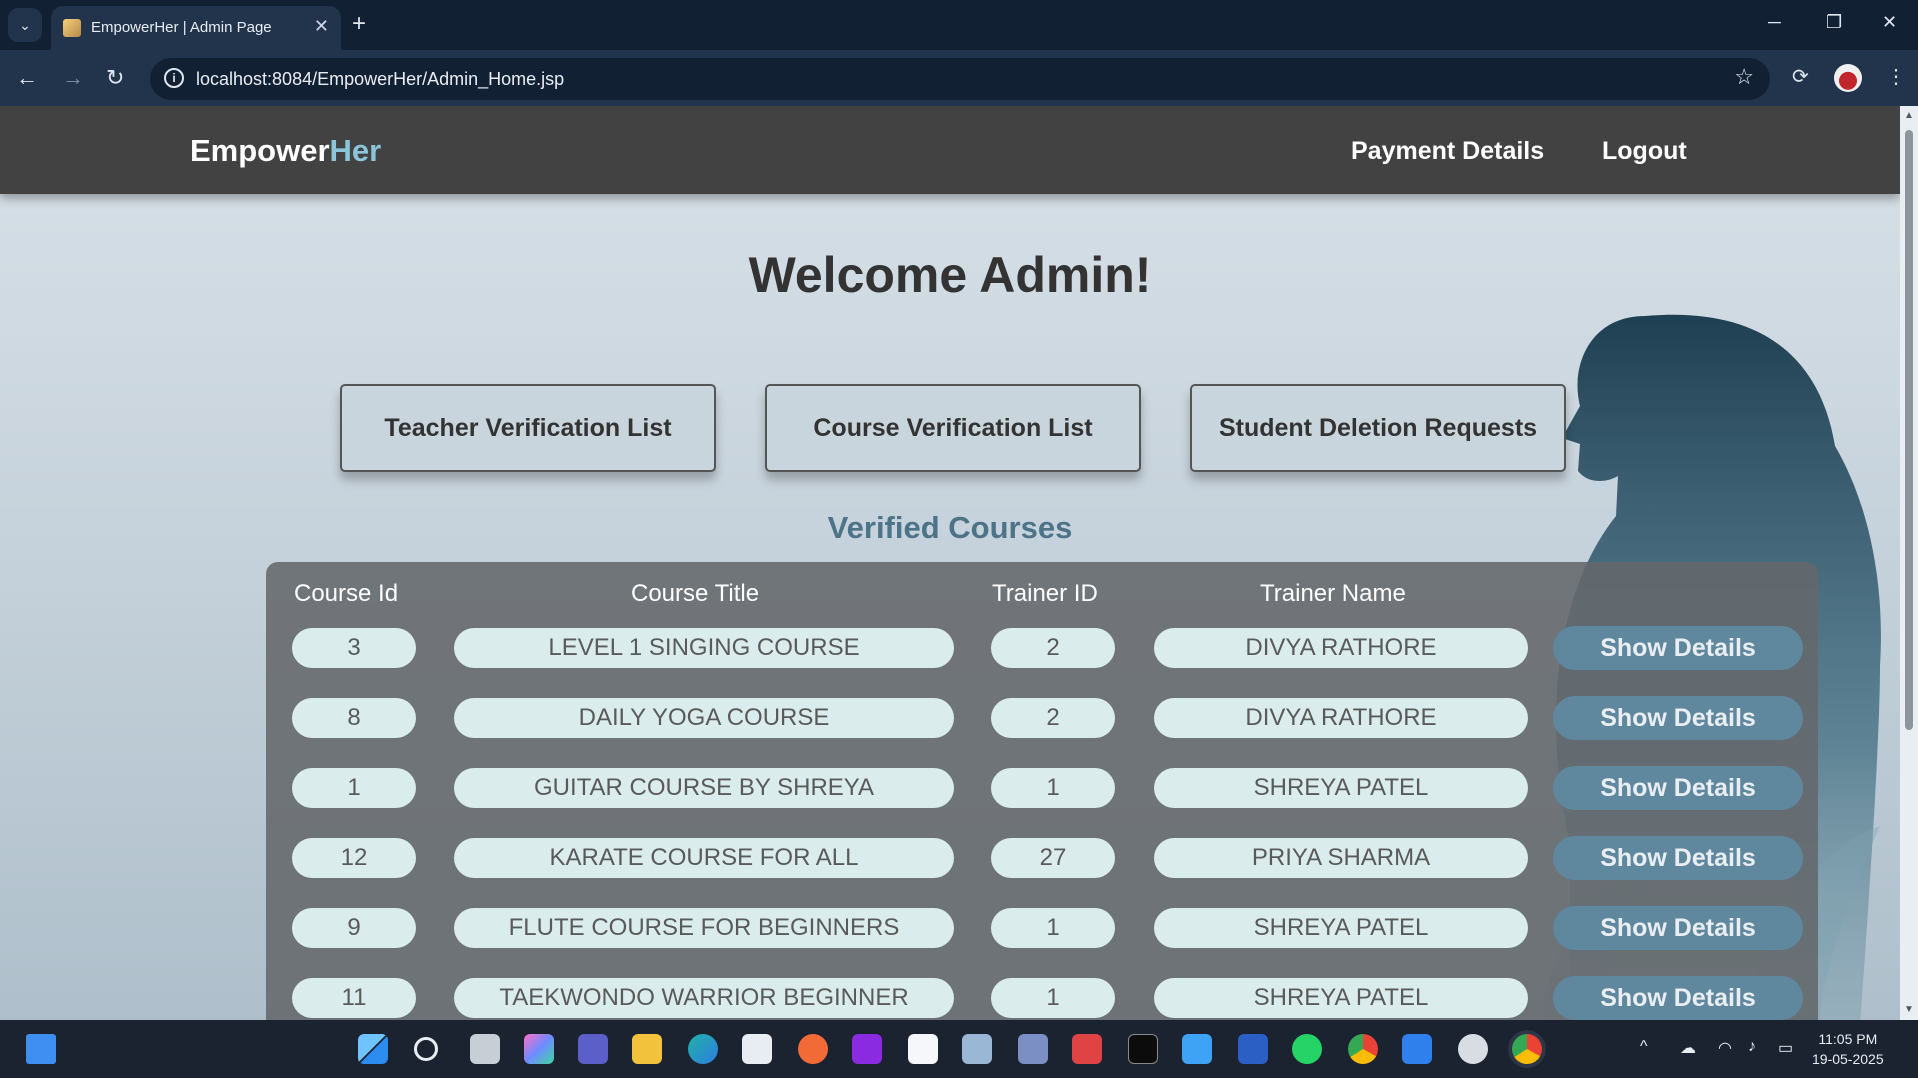 The height and width of the screenshot is (1078, 1918). I want to click on file-icon, so click(923, 1049).